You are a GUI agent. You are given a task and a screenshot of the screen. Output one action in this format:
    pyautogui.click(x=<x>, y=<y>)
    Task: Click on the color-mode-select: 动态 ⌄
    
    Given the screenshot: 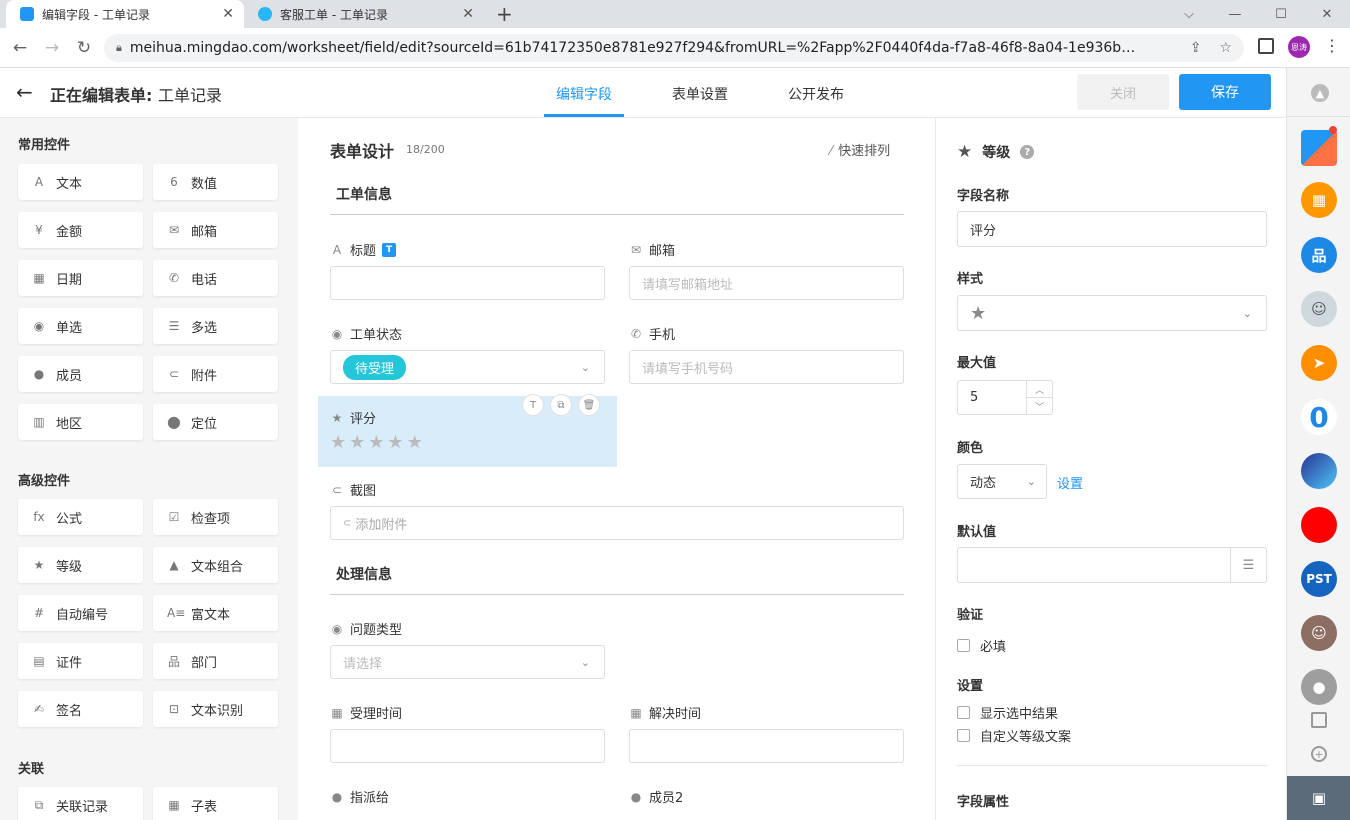 What is the action you would take?
    pyautogui.click(x=1002, y=481)
    